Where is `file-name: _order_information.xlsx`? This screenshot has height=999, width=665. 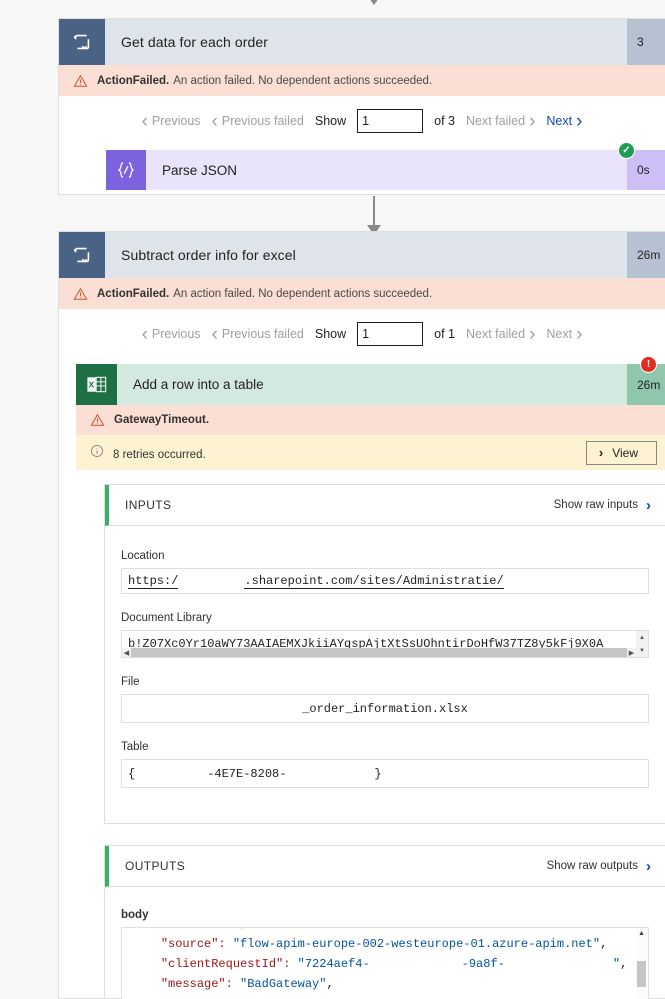 file-name: _order_information.xlsx is located at coordinates (385, 708).